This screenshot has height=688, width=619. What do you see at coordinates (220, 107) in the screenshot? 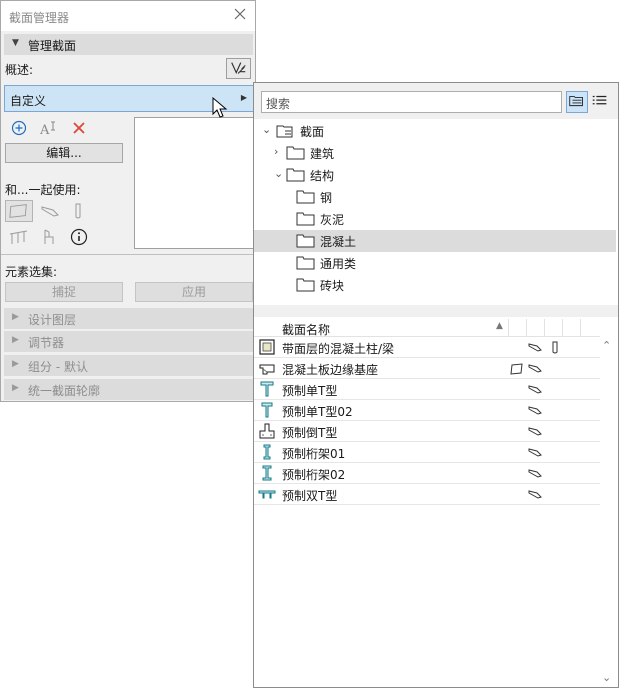
I see `mouse-cursor-icon` at bounding box center [220, 107].